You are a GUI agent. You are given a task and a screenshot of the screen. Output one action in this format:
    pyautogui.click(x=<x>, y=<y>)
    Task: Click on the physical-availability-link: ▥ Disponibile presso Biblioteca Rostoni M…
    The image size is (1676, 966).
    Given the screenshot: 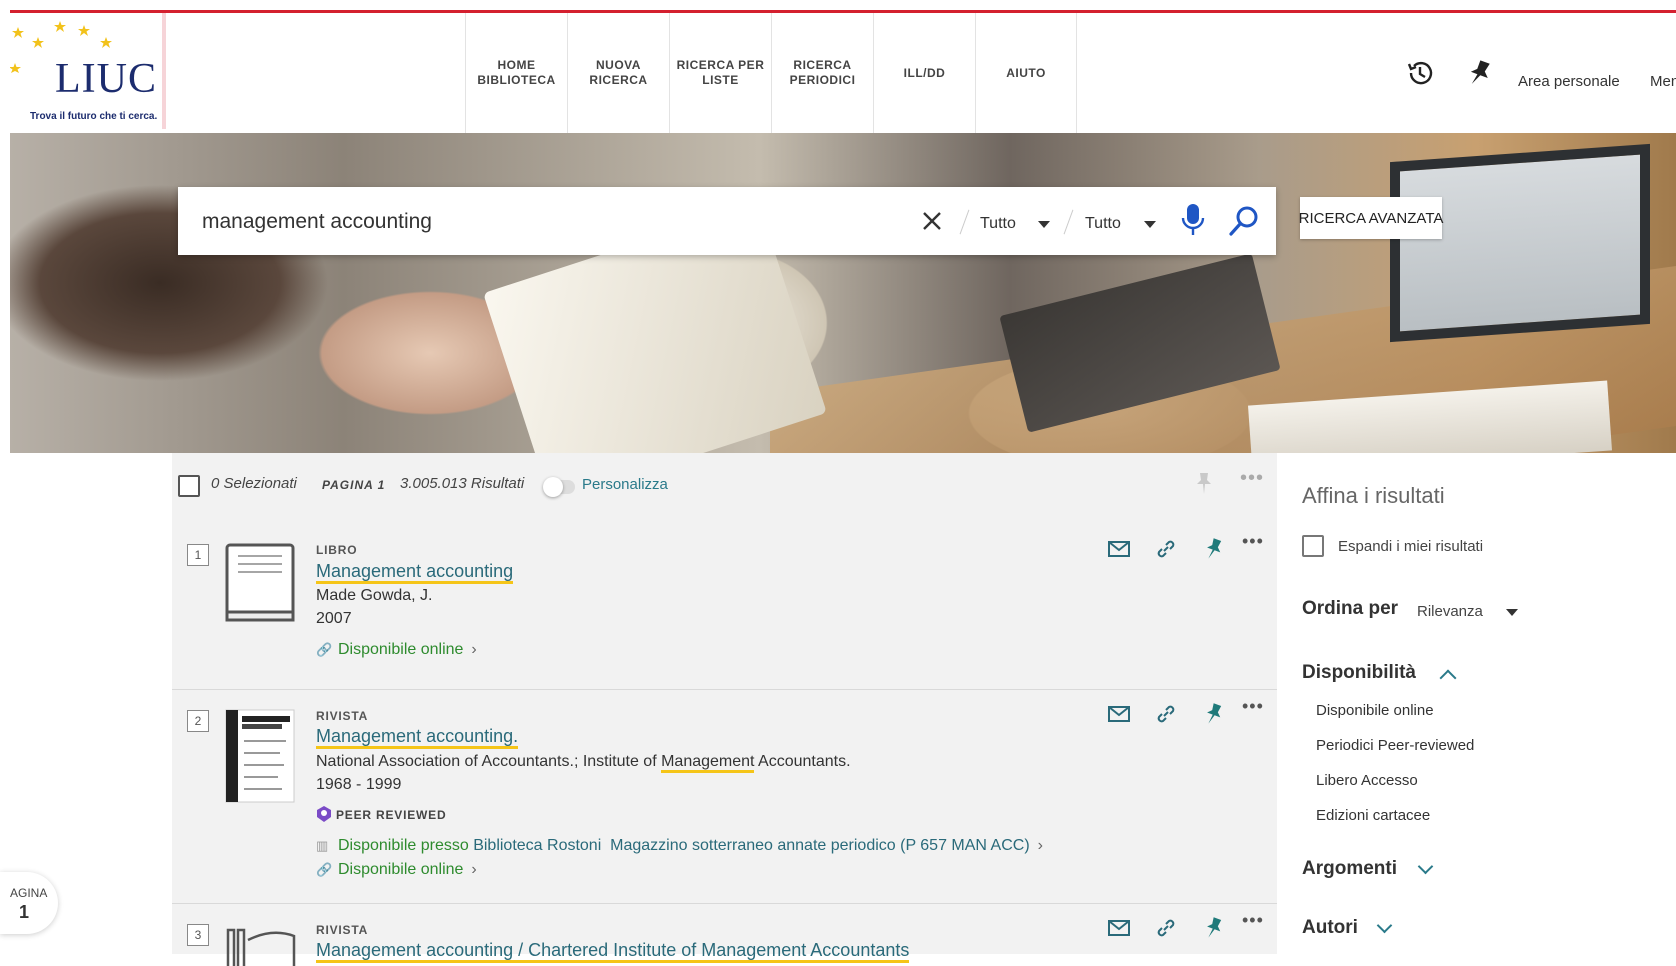 What is the action you would take?
    pyautogui.click(x=679, y=846)
    